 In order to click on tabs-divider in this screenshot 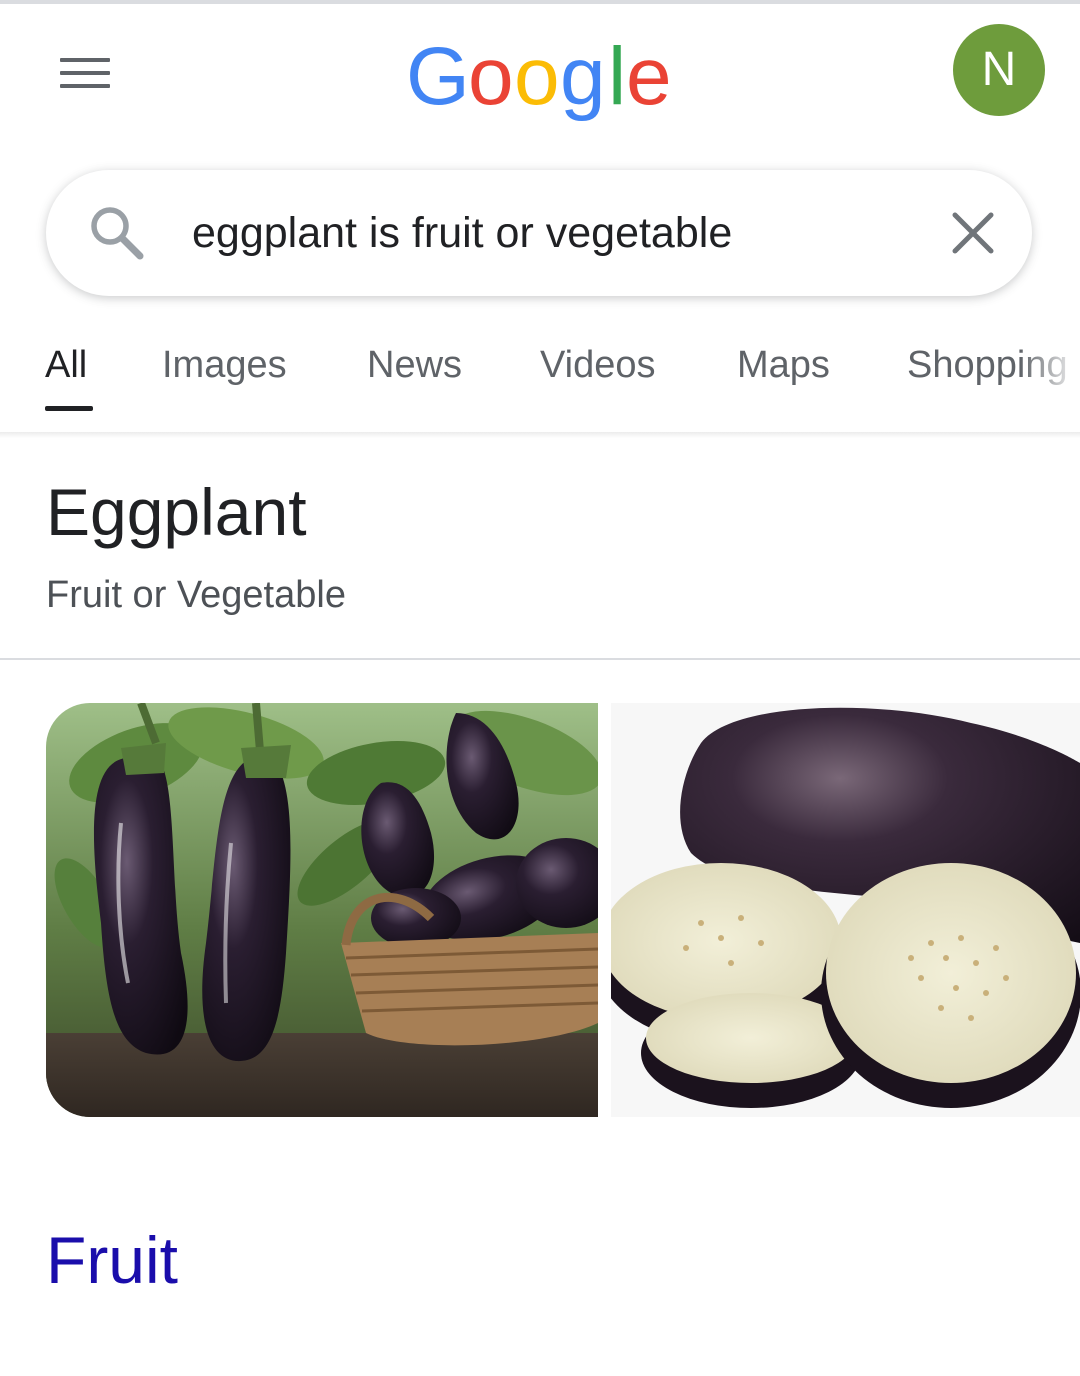, I will do `click(540, 435)`.